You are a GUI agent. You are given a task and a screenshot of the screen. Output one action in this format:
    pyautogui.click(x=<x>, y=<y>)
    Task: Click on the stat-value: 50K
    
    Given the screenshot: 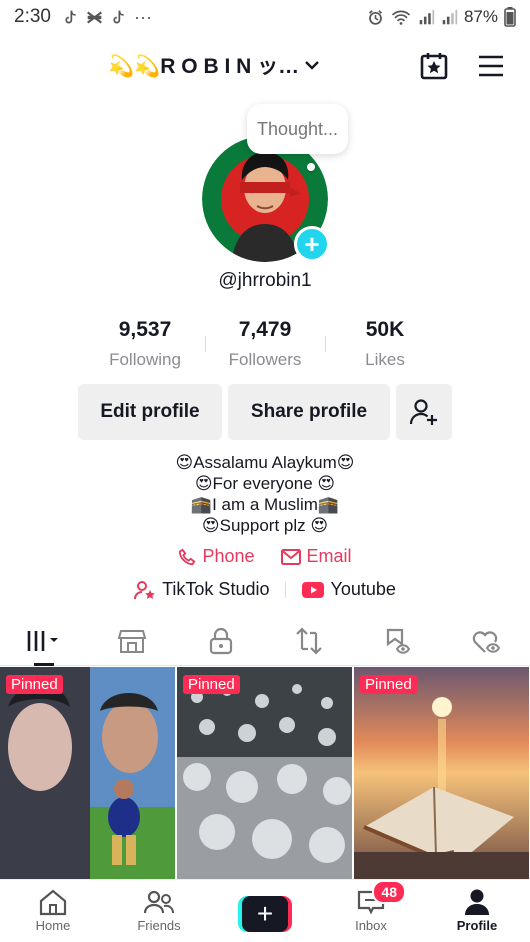 What is the action you would take?
    pyautogui.click(x=385, y=329)
    